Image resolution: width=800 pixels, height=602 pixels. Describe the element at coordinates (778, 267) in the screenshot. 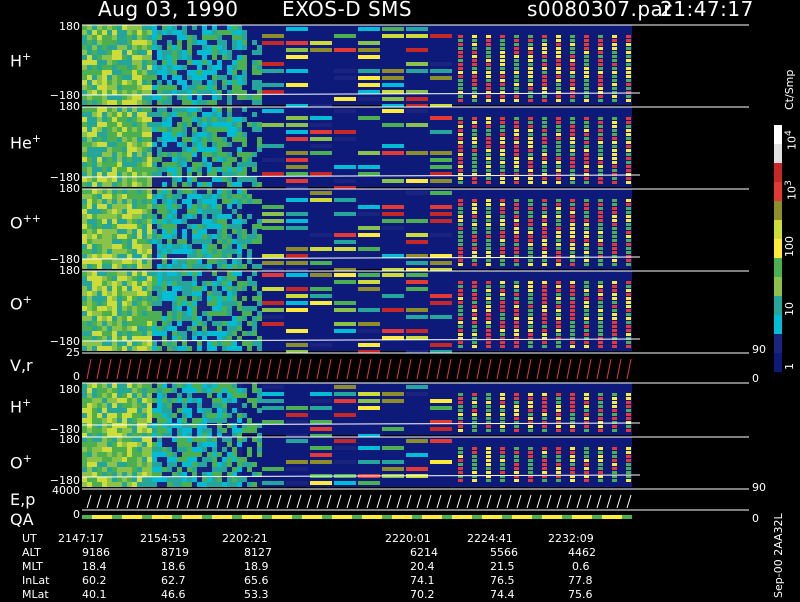

I see `colorbar-swatch` at that location.